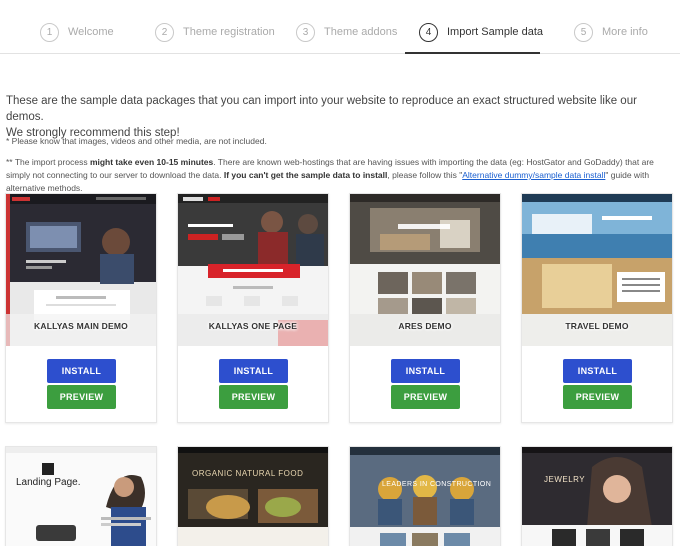 Image resolution: width=680 pixels, height=546 pixels. I want to click on demo-card-construction: LEADERS IN CONSTRUCTION, so click(425, 496).